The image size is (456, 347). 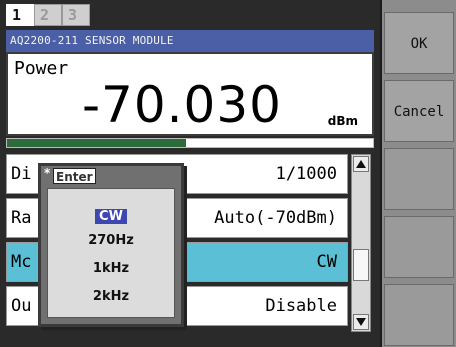 I want to click on menu-row-value: Auto(-70dBm), so click(x=275, y=218).